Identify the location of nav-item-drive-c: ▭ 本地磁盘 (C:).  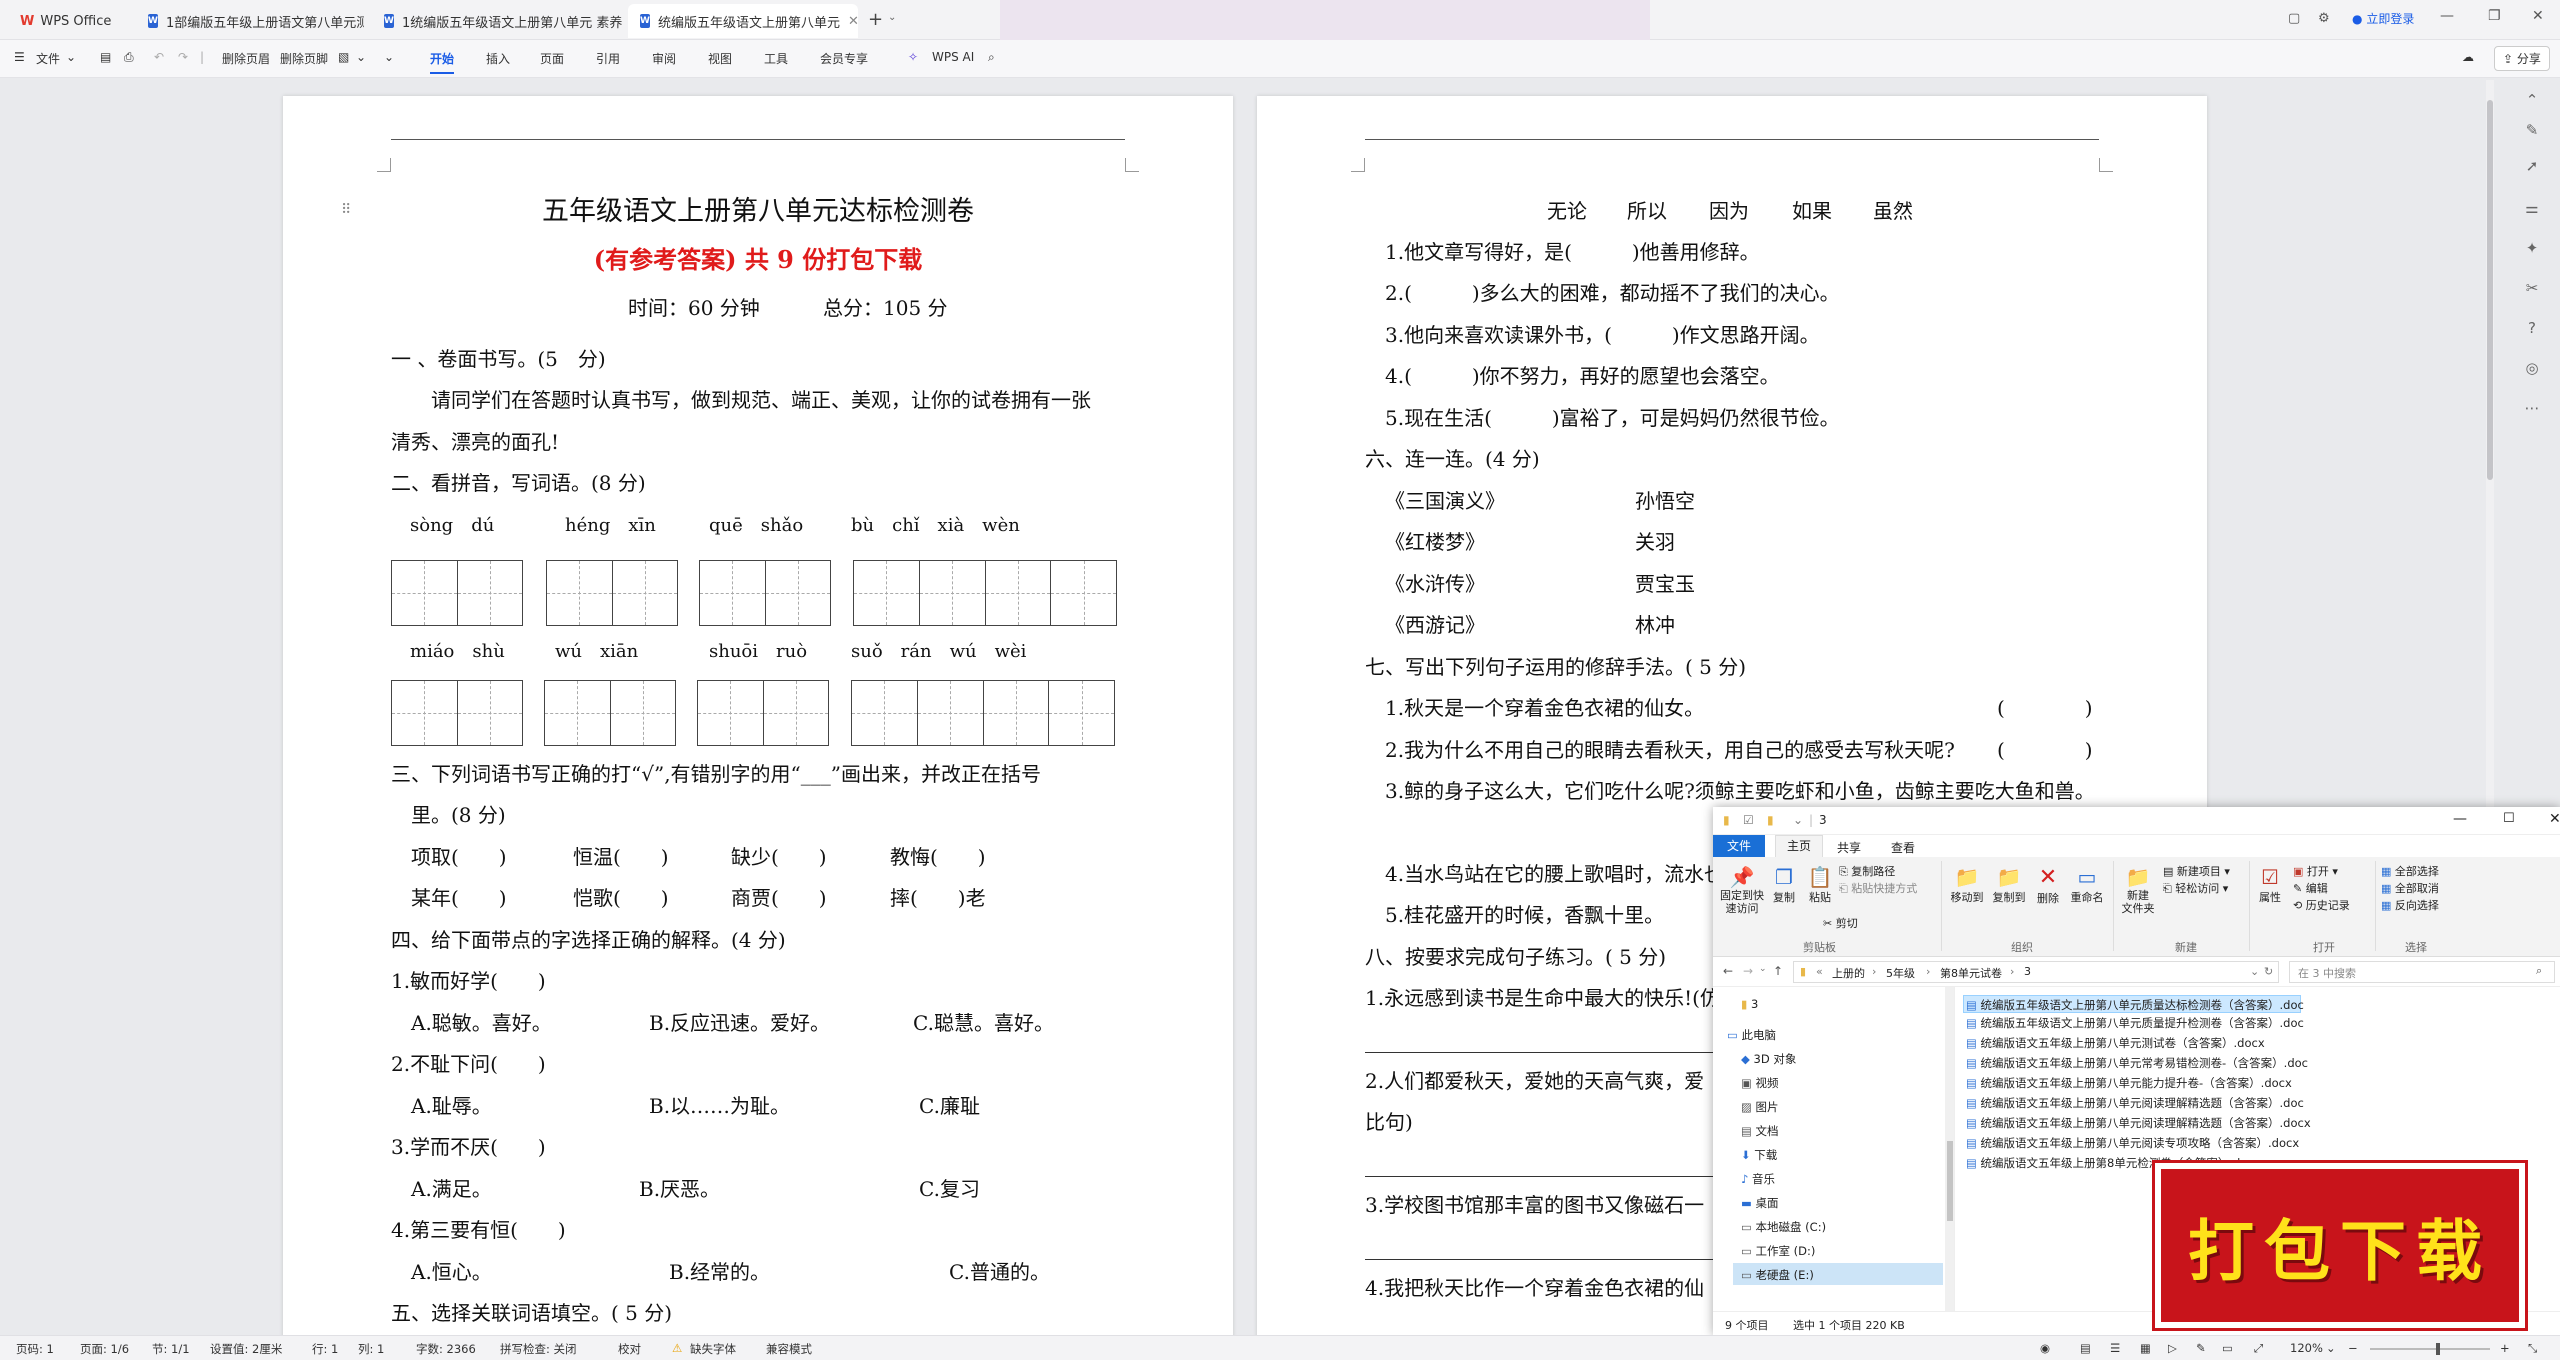
(1783, 1227).